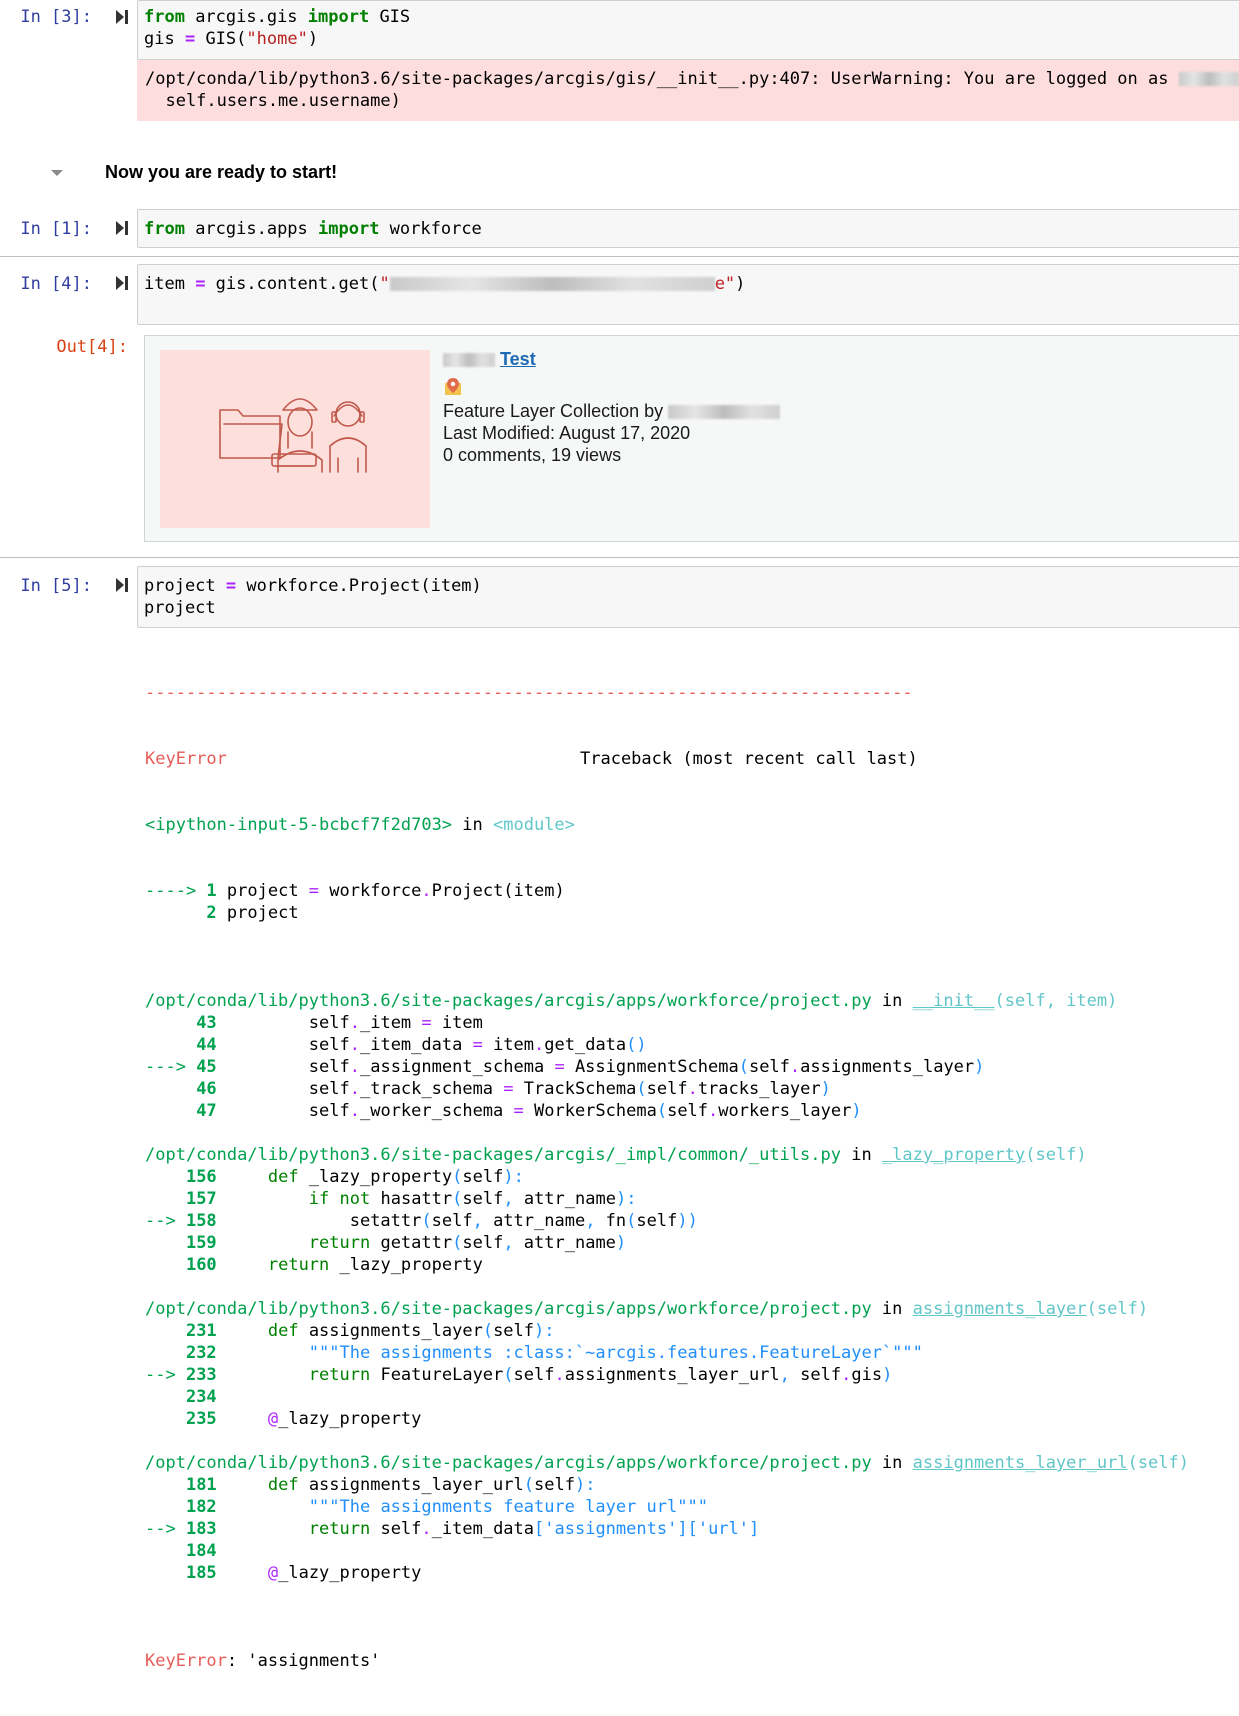 The image size is (1239, 1716). Describe the element at coordinates (303, 1661) in the screenshot. I see `error-message: : 'assignments'` at that location.